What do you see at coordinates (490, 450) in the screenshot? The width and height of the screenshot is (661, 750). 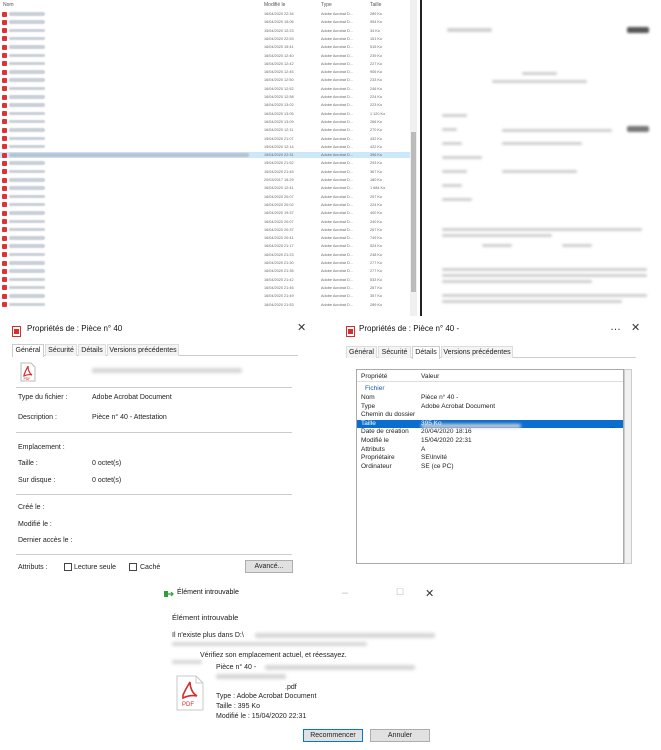 I see `details-row: Attributs A` at bounding box center [490, 450].